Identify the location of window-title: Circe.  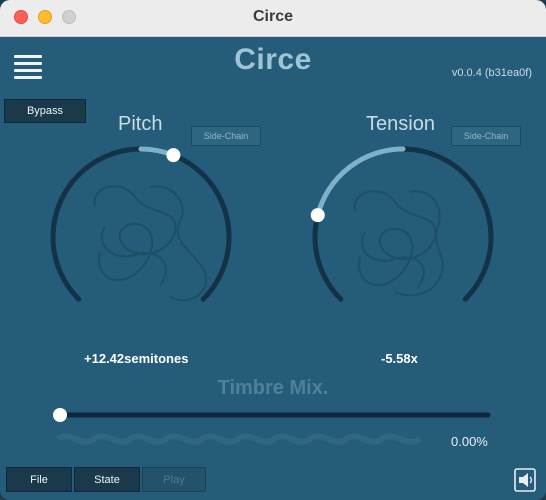
(273, 16).